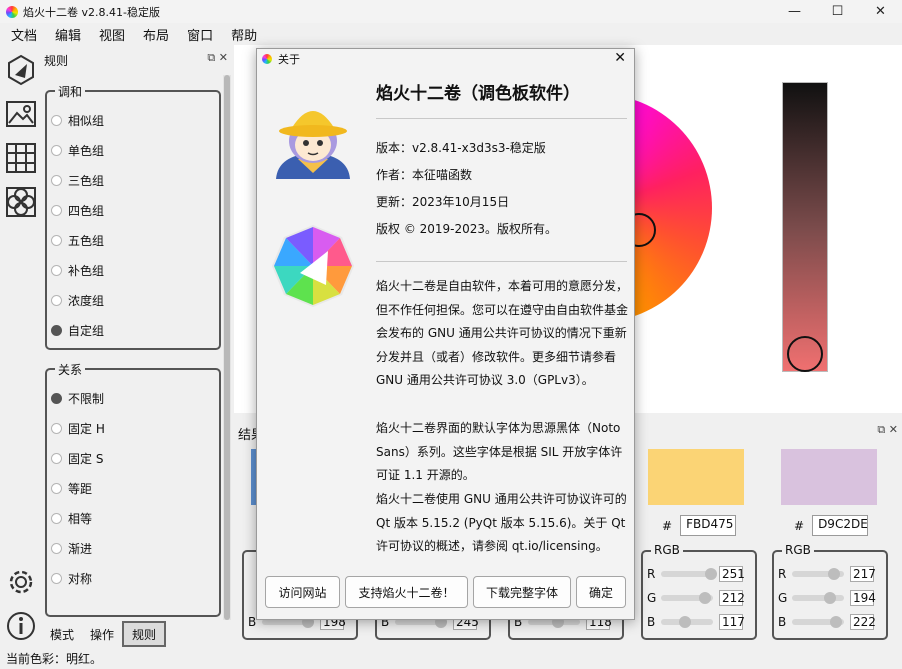 The width and height of the screenshot is (902, 669). What do you see at coordinates (111, 34) in the screenshot?
I see `menu-view: 视图` at bounding box center [111, 34].